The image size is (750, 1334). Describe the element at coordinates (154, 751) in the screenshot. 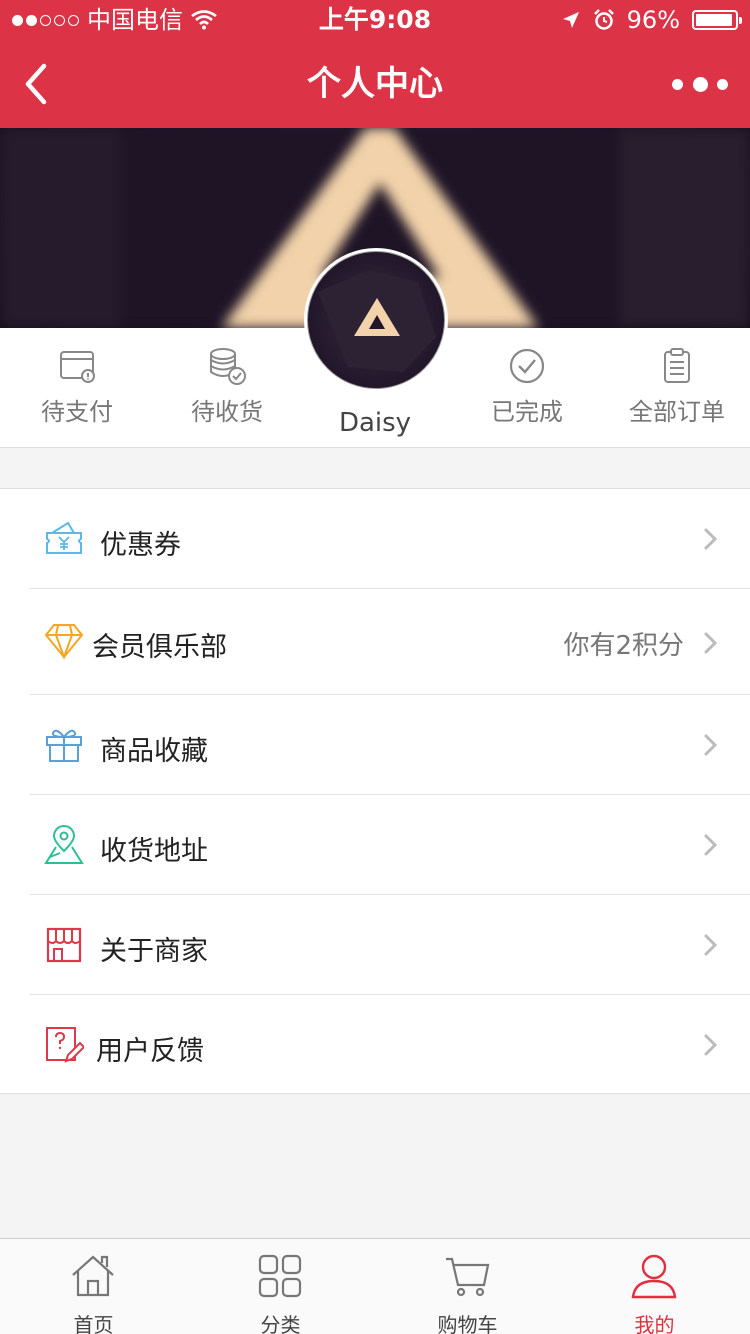

I see `menu-label: 商品收藏` at that location.